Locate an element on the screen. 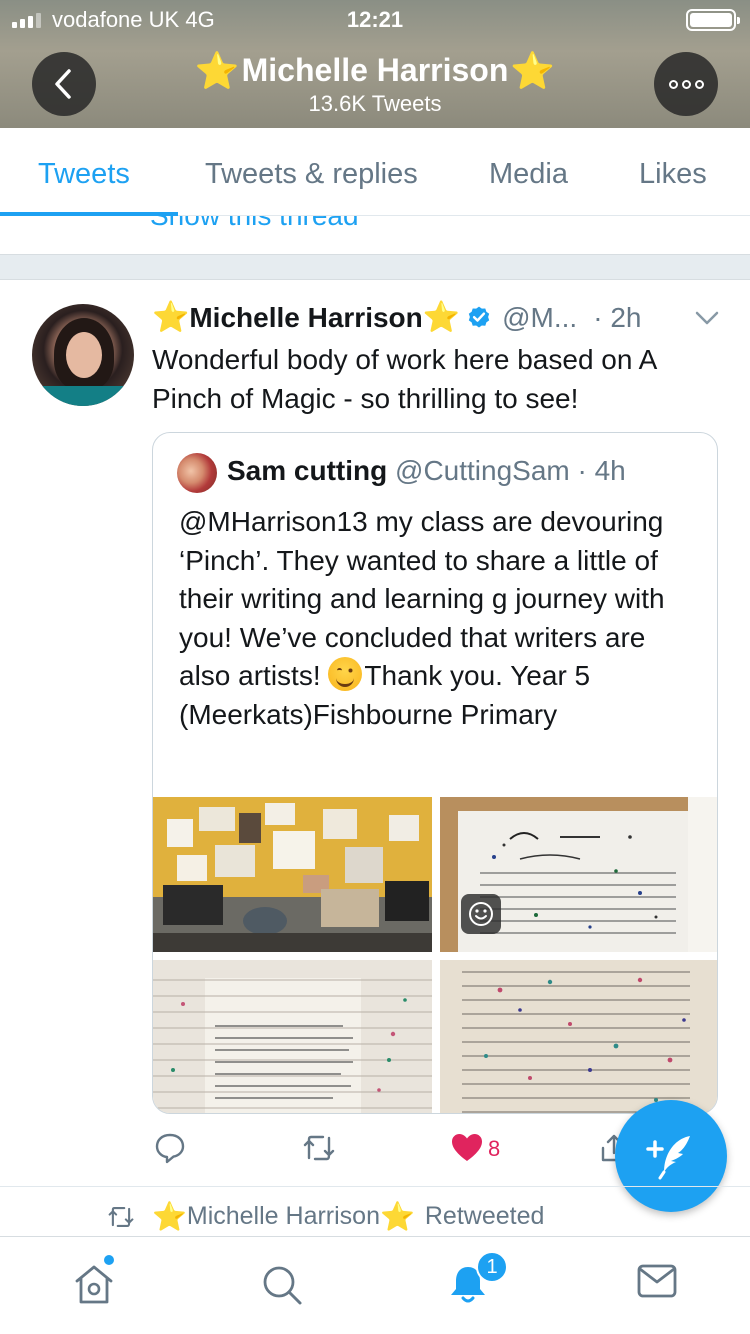 This screenshot has width=750, height=1334. home-icon is located at coordinates (94, 1284).